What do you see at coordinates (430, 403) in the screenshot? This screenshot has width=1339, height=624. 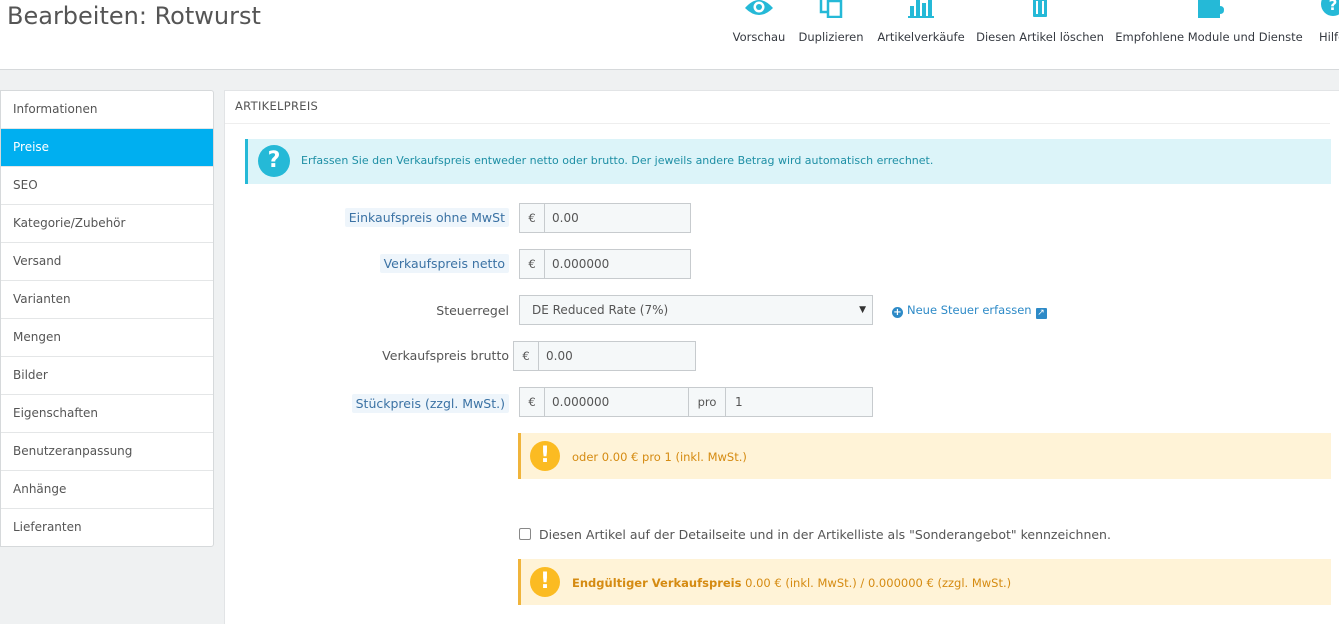 I see `unit-price-label: Stückpreis (zzgl. MwSt.)` at bounding box center [430, 403].